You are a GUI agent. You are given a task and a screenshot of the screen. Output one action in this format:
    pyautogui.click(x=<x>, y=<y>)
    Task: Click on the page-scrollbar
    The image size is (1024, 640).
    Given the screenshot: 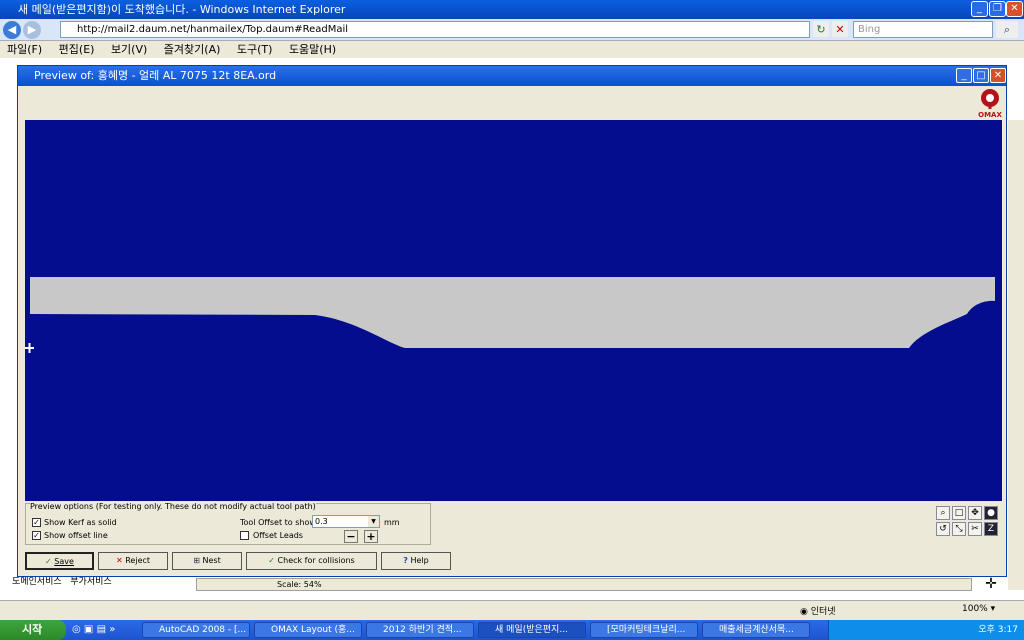 What is the action you would take?
    pyautogui.click(x=1016, y=355)
    